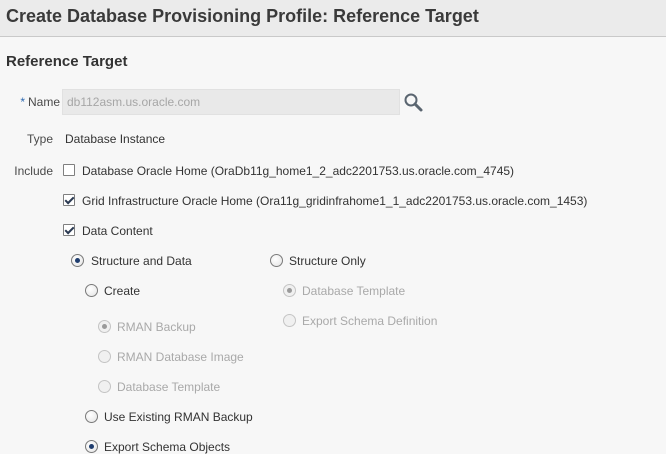 The image size is (666, 454). What do you see at coordinates (231, 102) in the screenshot?
I see `name-field: db112asm.us.oracle.com` at bounding box center [231, 102].